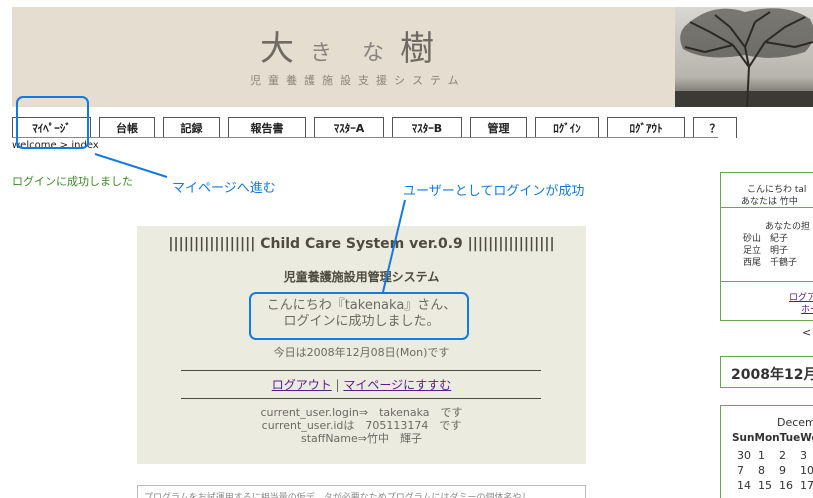 The height and width of the screenshot is (498, 813). I want to click on nav-login: ﾛｸﾞｲﾝ, so click(567, 127).